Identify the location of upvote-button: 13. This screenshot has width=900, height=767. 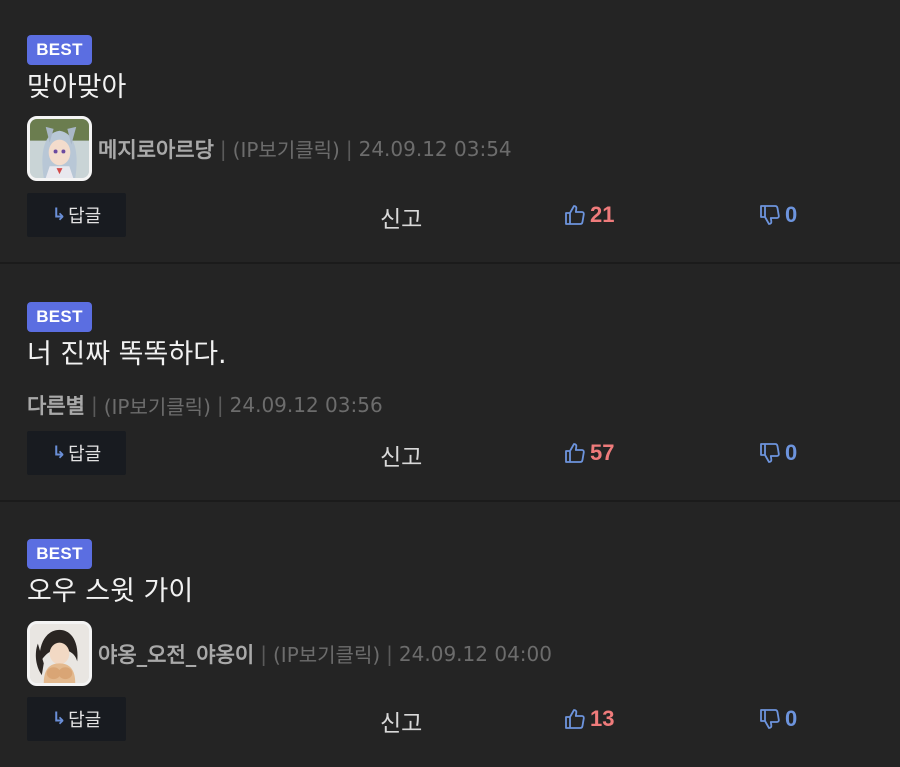
(588, 719).